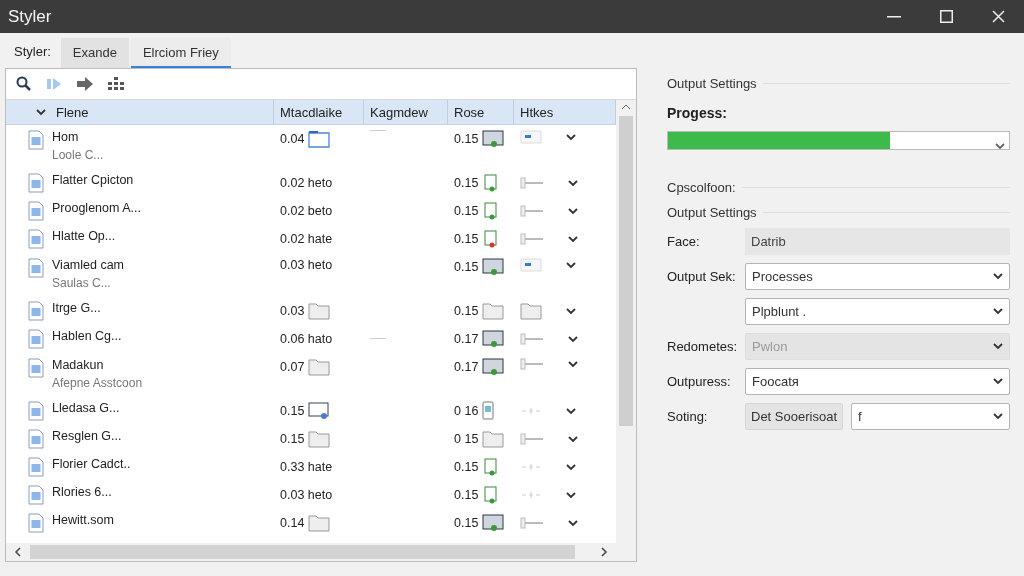 This screenshot has height=576, width=1024. I want to click on dropdown-field: f, so click(930, 416).